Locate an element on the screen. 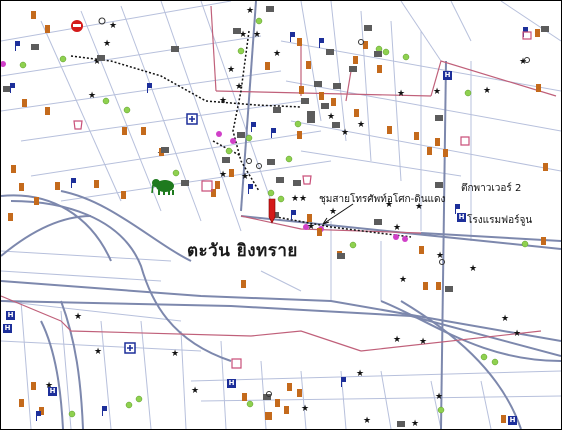 This screenshot has width=562, height=430. pin-icon is located at coordinates (272, 211).